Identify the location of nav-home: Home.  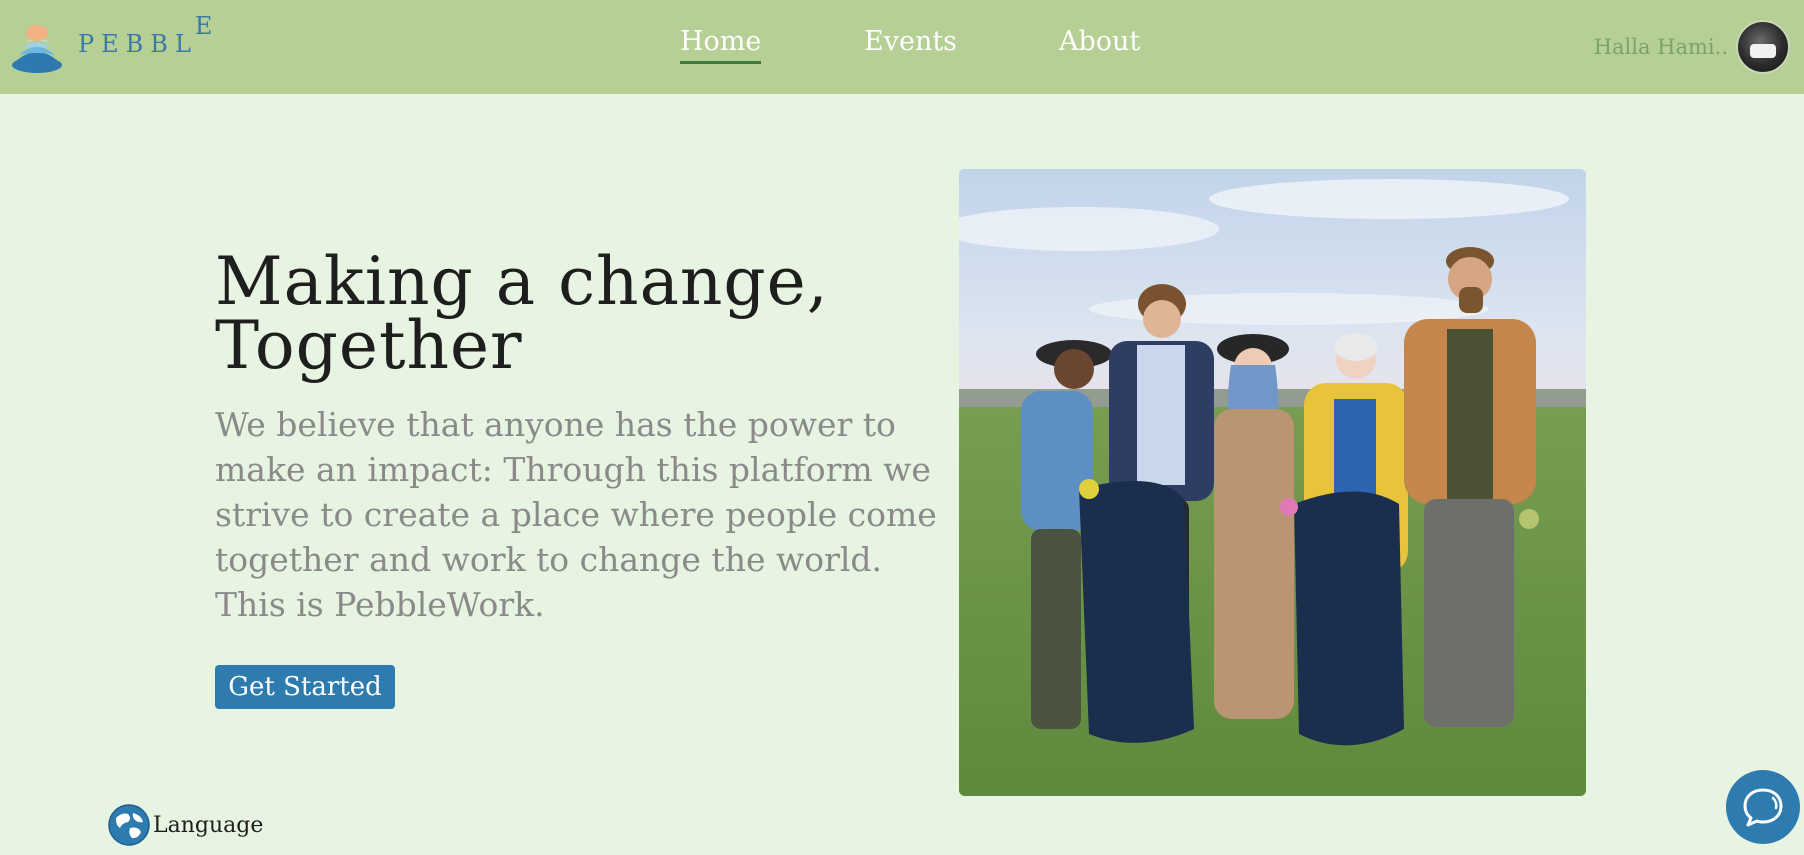
(721, 45).